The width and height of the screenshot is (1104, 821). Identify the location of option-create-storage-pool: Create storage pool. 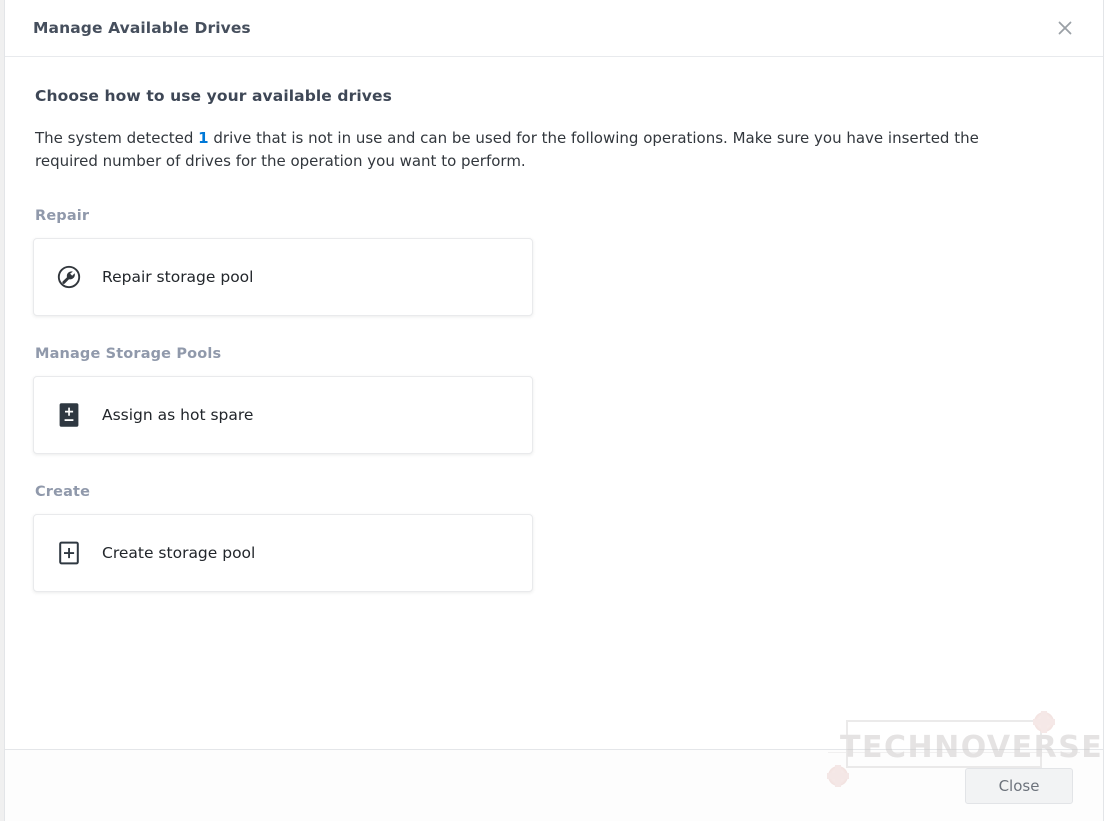
(283, 552).